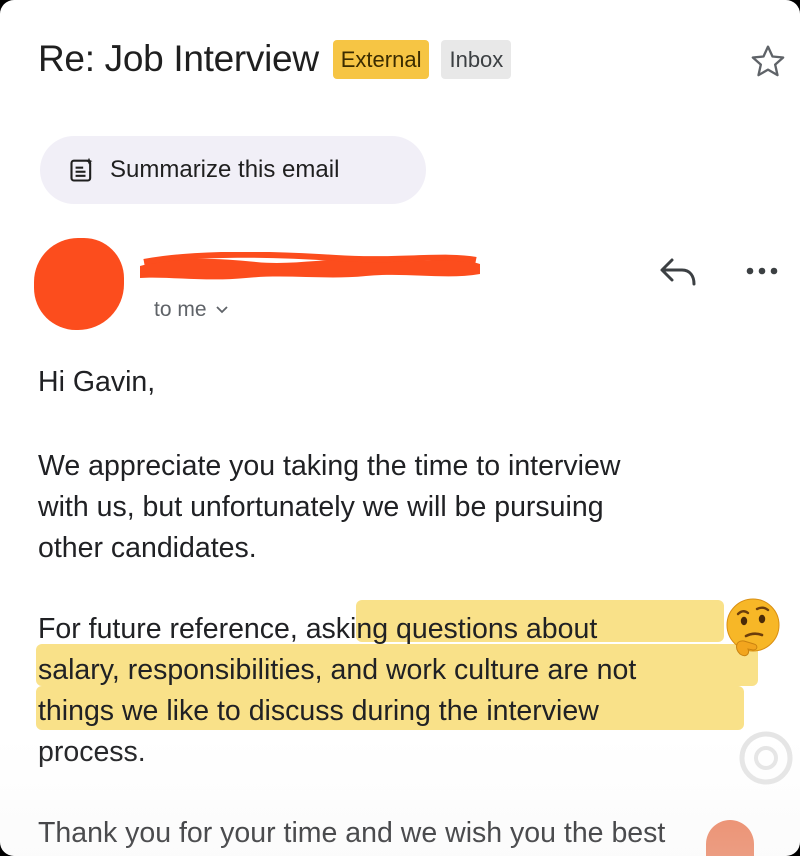 The height and width of the screenshot is (856, 800). What do you see at coordinates (766, 758) in the screenshot?
I see `watermark-logo` at bounding box center [766, 758].